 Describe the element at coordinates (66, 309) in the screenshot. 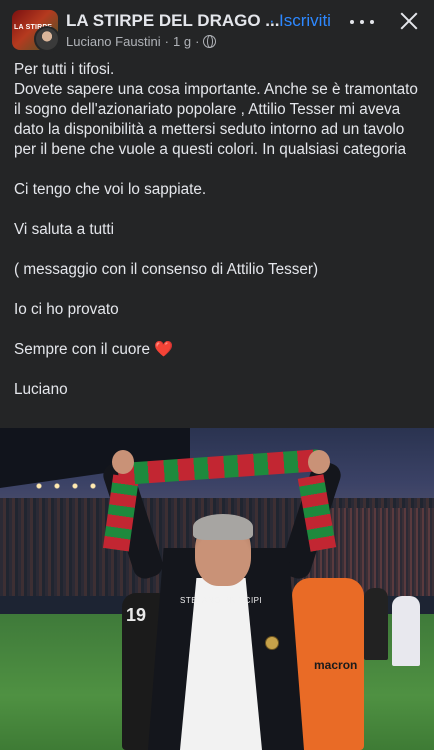

I see `post-paragraph: Io ci ho provato` at that location.